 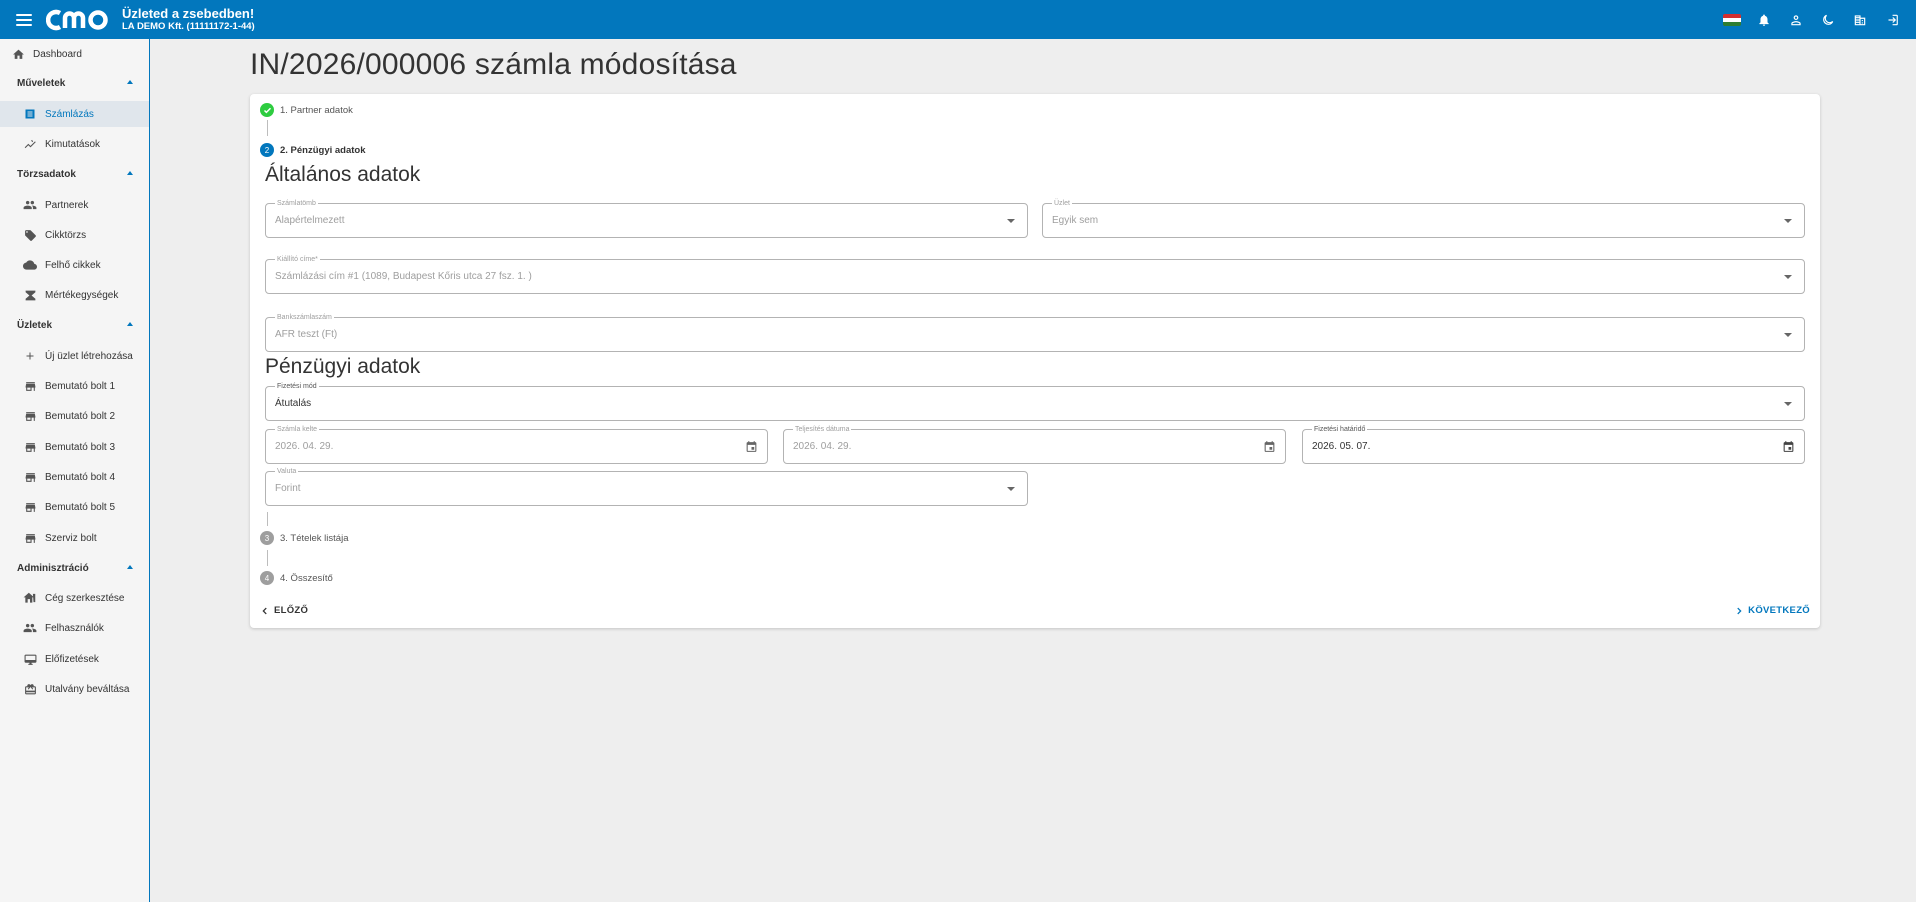 What do you see at coordinates (288, 488) in the screenshot?
I see `field-value: Forint` at bounding box center [288, 488].